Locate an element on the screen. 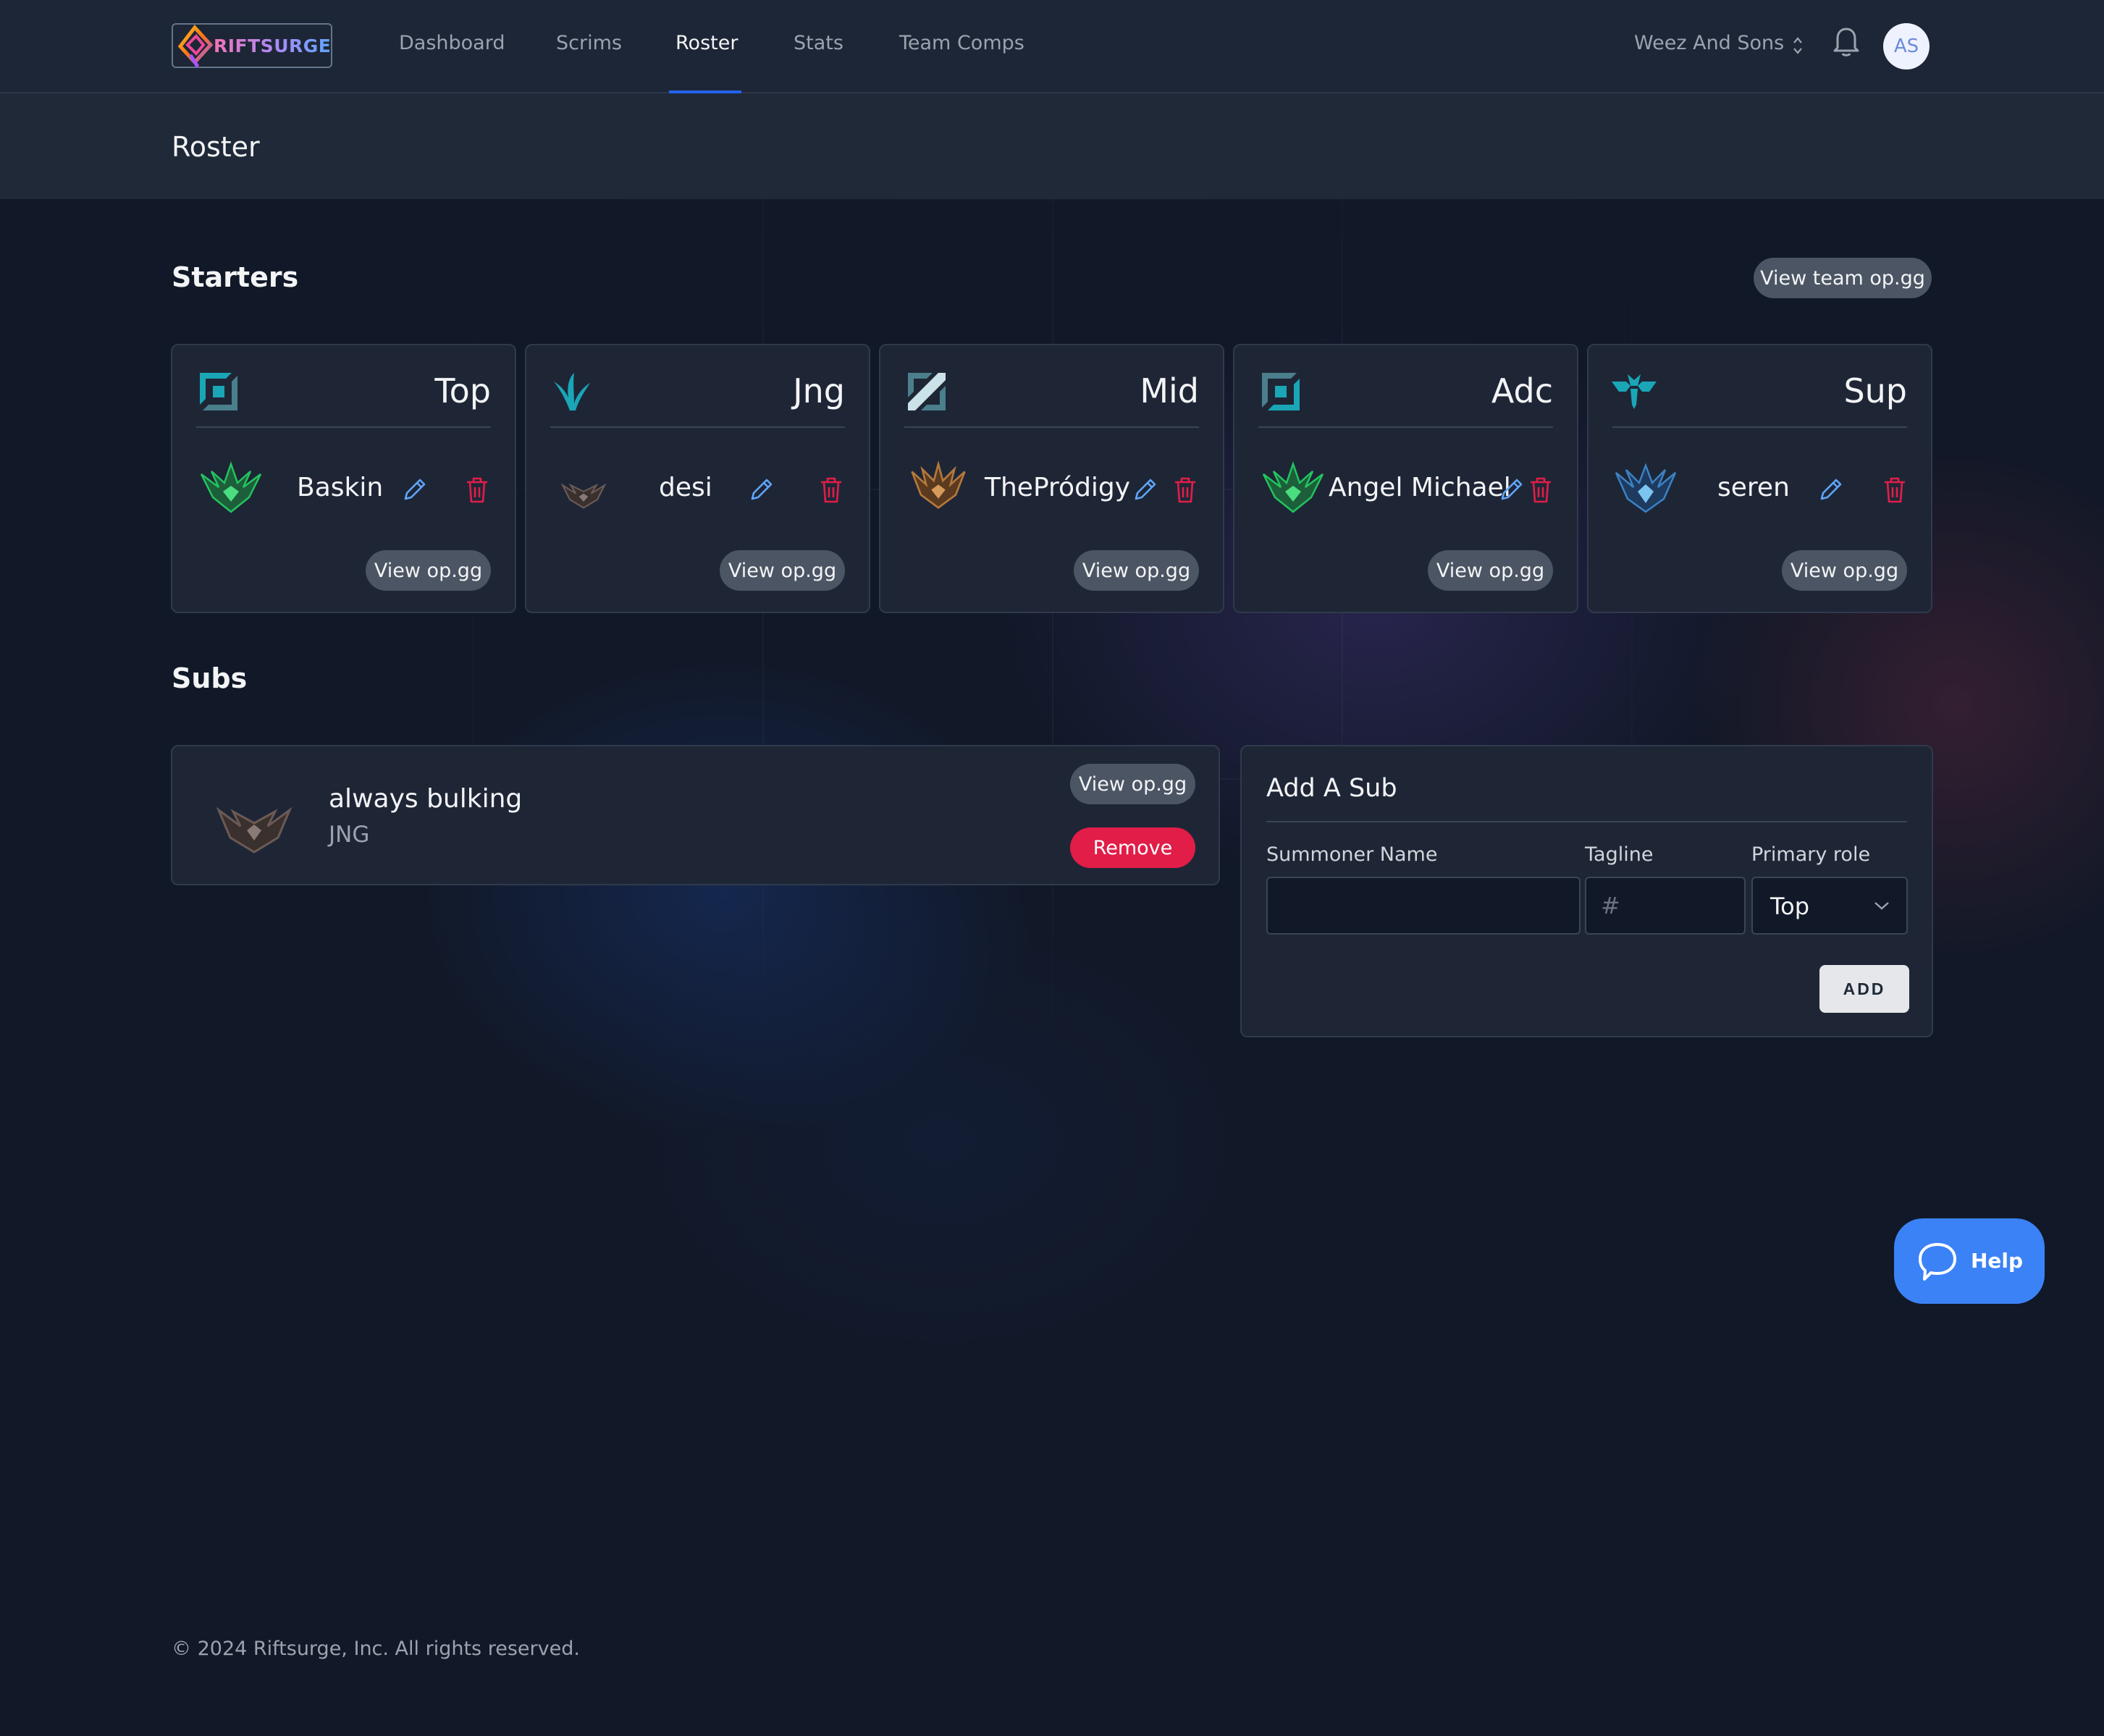  player-name: Angel Michael is located at coordinates (1420, 487).